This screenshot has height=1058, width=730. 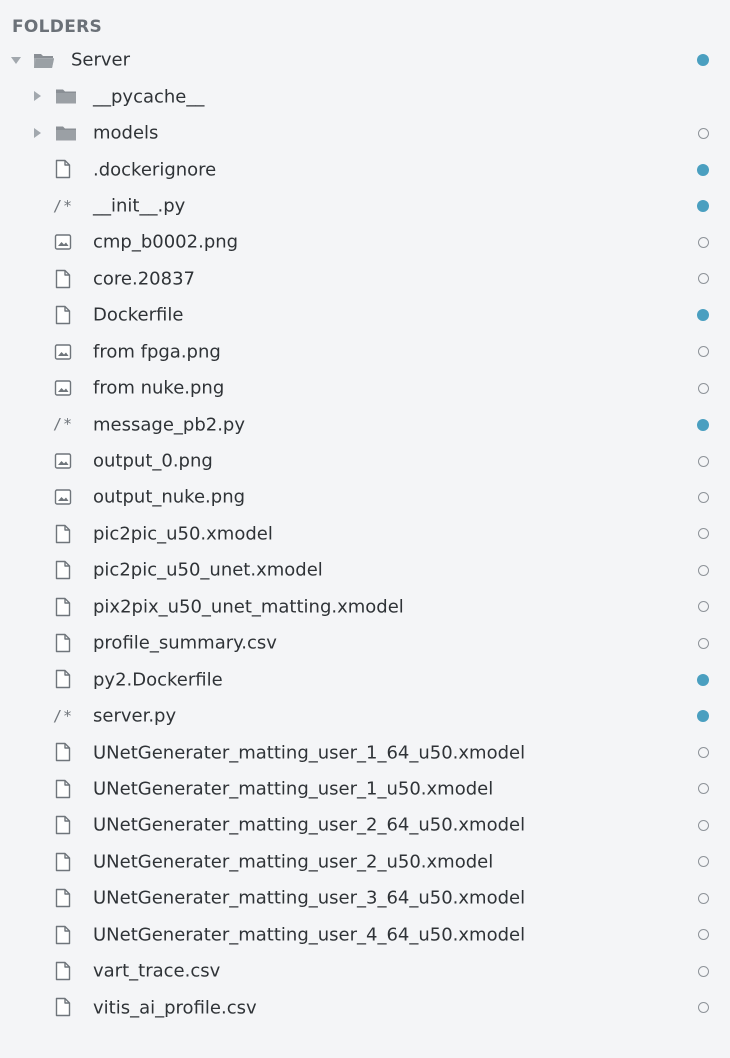 What do you see at coordinates (157, 352) in the screenshot?
I see `file-label: from fpga.png` at bounding box center [157, 352].